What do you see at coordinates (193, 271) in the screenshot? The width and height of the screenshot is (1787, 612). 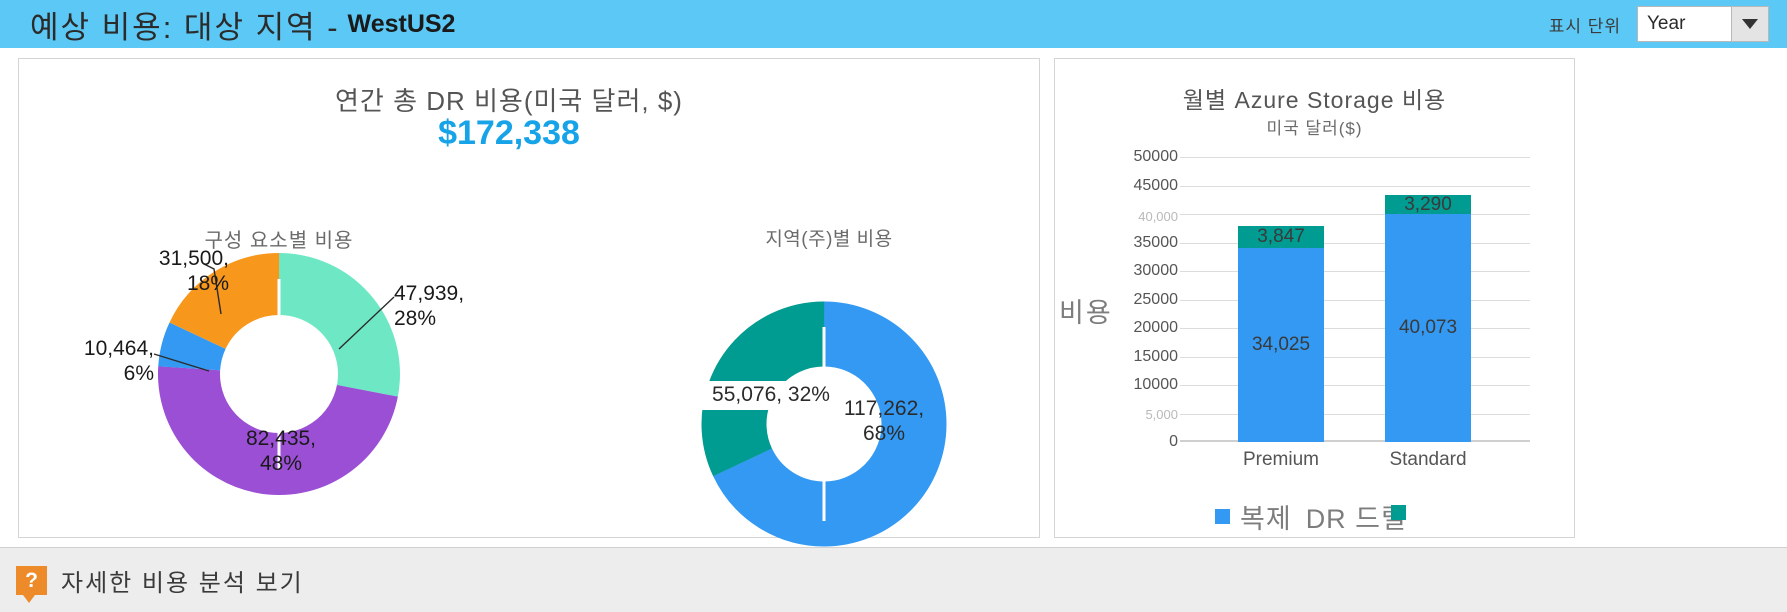 I see `donut1-label-asr: 31,500, 18%` at bounding box center [193, 271].